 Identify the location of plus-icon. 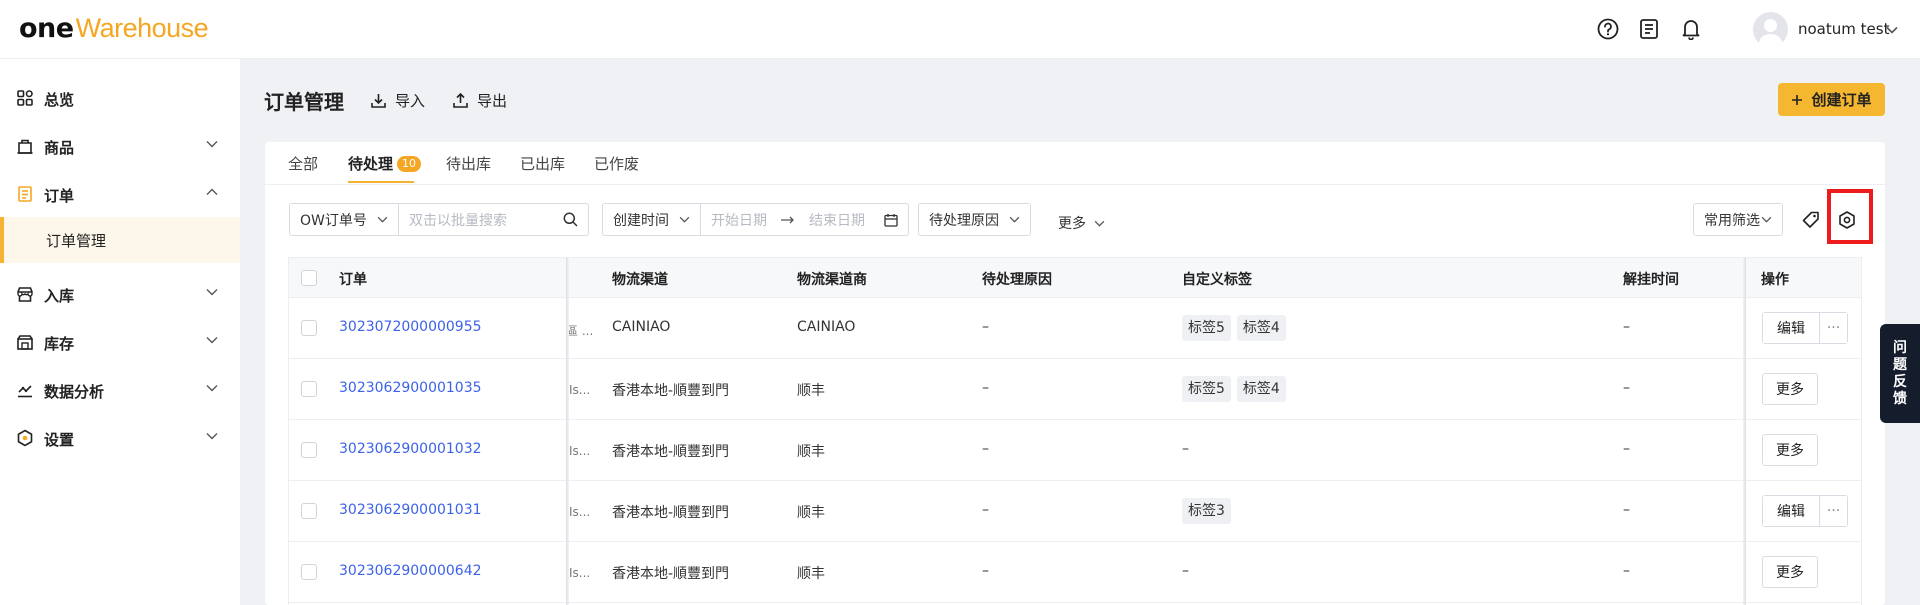
(1797, 99).